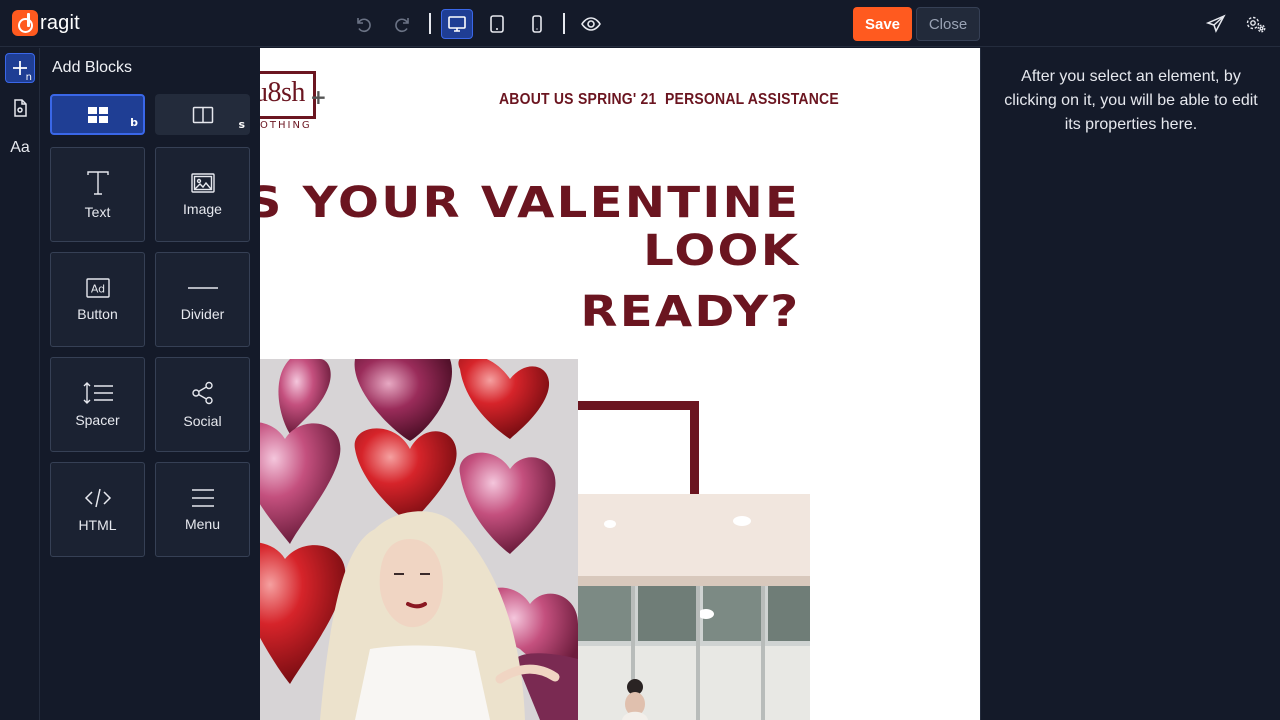  Describe the element at coordinates (202, 299) in the screenshot. I see `block-divider: Divider` at that location.